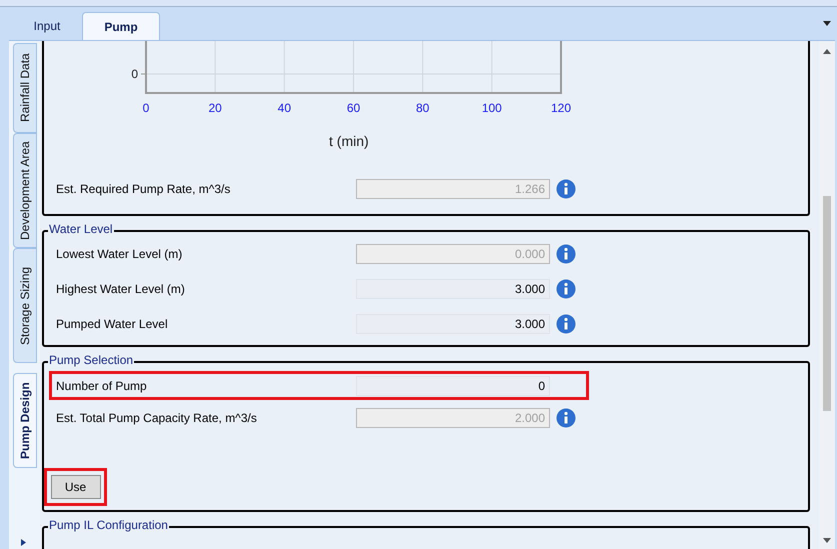 The width and height of the screenshot is (837, 549). Describe the element at coordinates (146, 108) in the screenshot. I see `x-tick-label: 0` at that location.